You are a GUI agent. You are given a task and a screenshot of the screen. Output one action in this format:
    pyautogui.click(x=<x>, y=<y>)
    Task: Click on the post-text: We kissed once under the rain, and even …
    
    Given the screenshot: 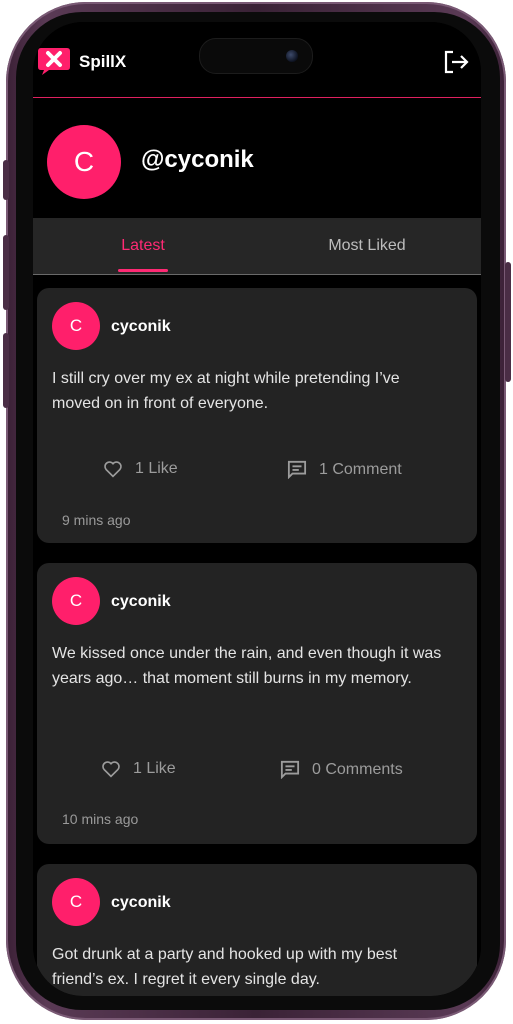 What is the action you would take?
    pyautogui.click(x=247, y=666)
    